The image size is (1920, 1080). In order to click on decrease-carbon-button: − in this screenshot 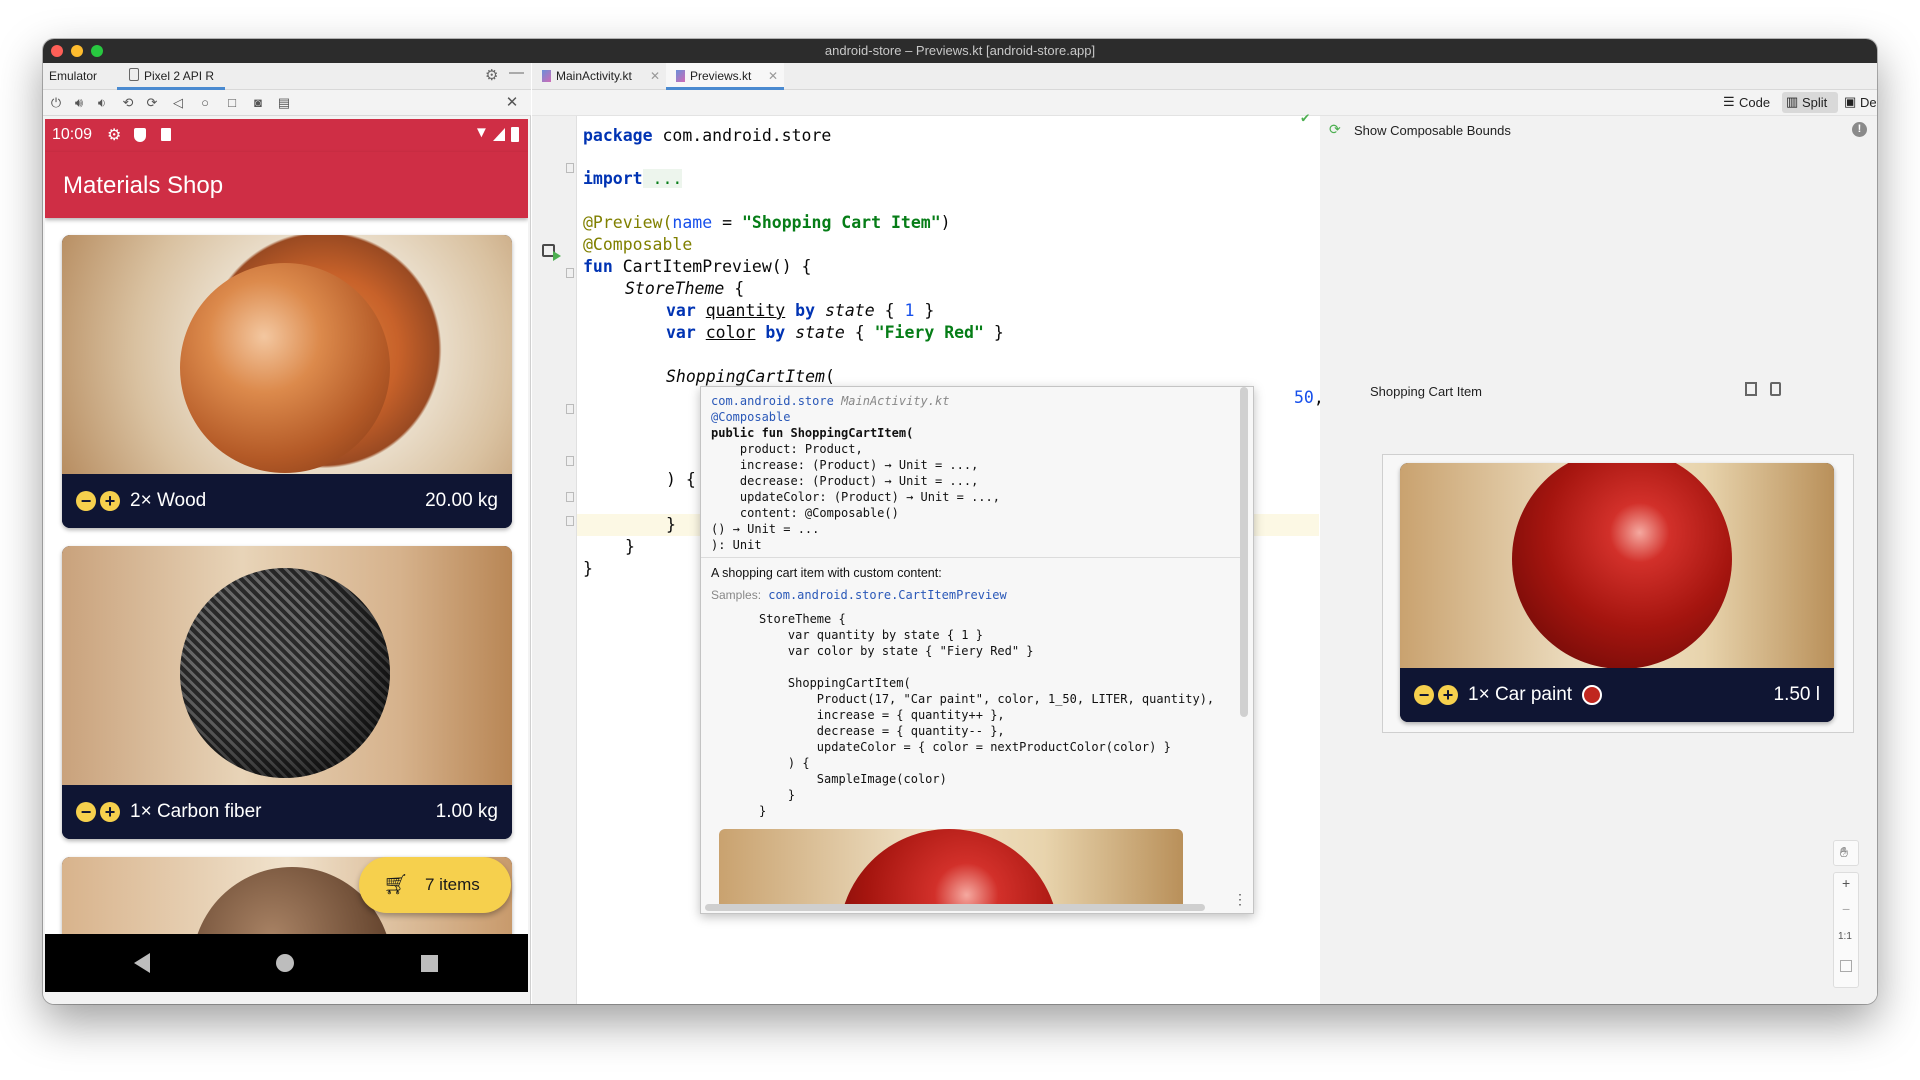, I will do `click(86, 812)`.